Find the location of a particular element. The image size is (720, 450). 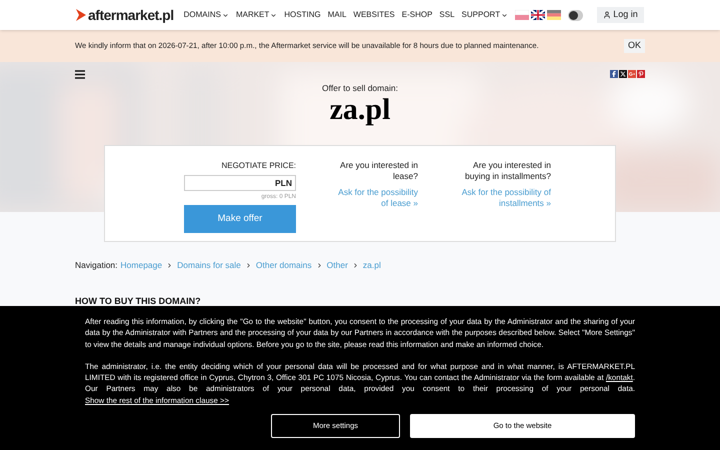

facebook-icon is located at coordinates (614, 74).